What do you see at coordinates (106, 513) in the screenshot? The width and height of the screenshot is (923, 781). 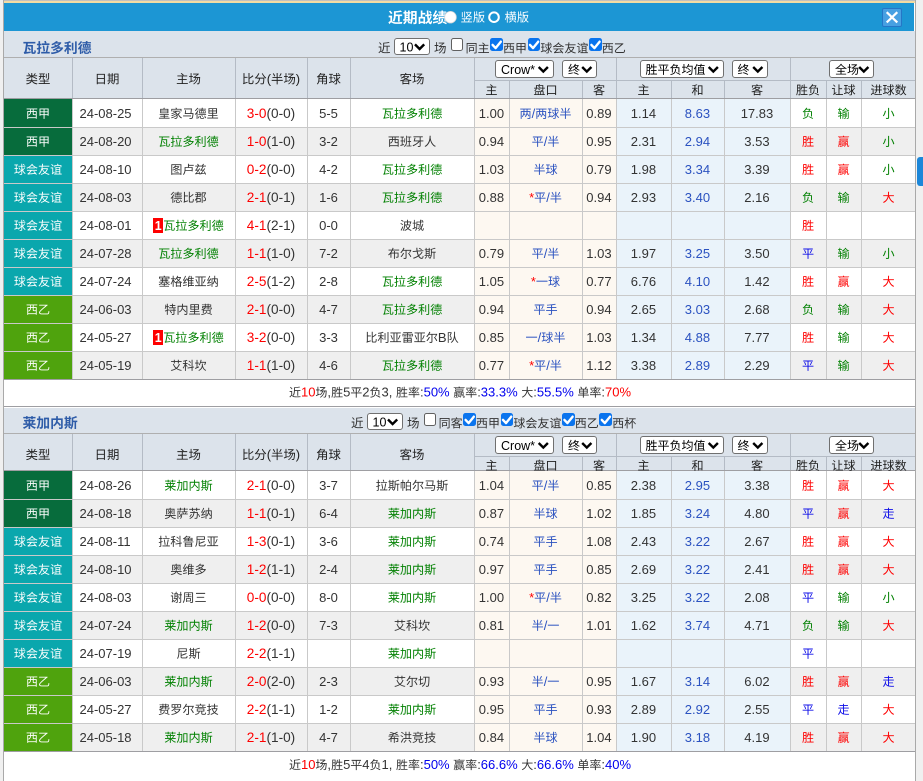 I see `svg-text: 24-08-18` at bounding box center [106, 513].